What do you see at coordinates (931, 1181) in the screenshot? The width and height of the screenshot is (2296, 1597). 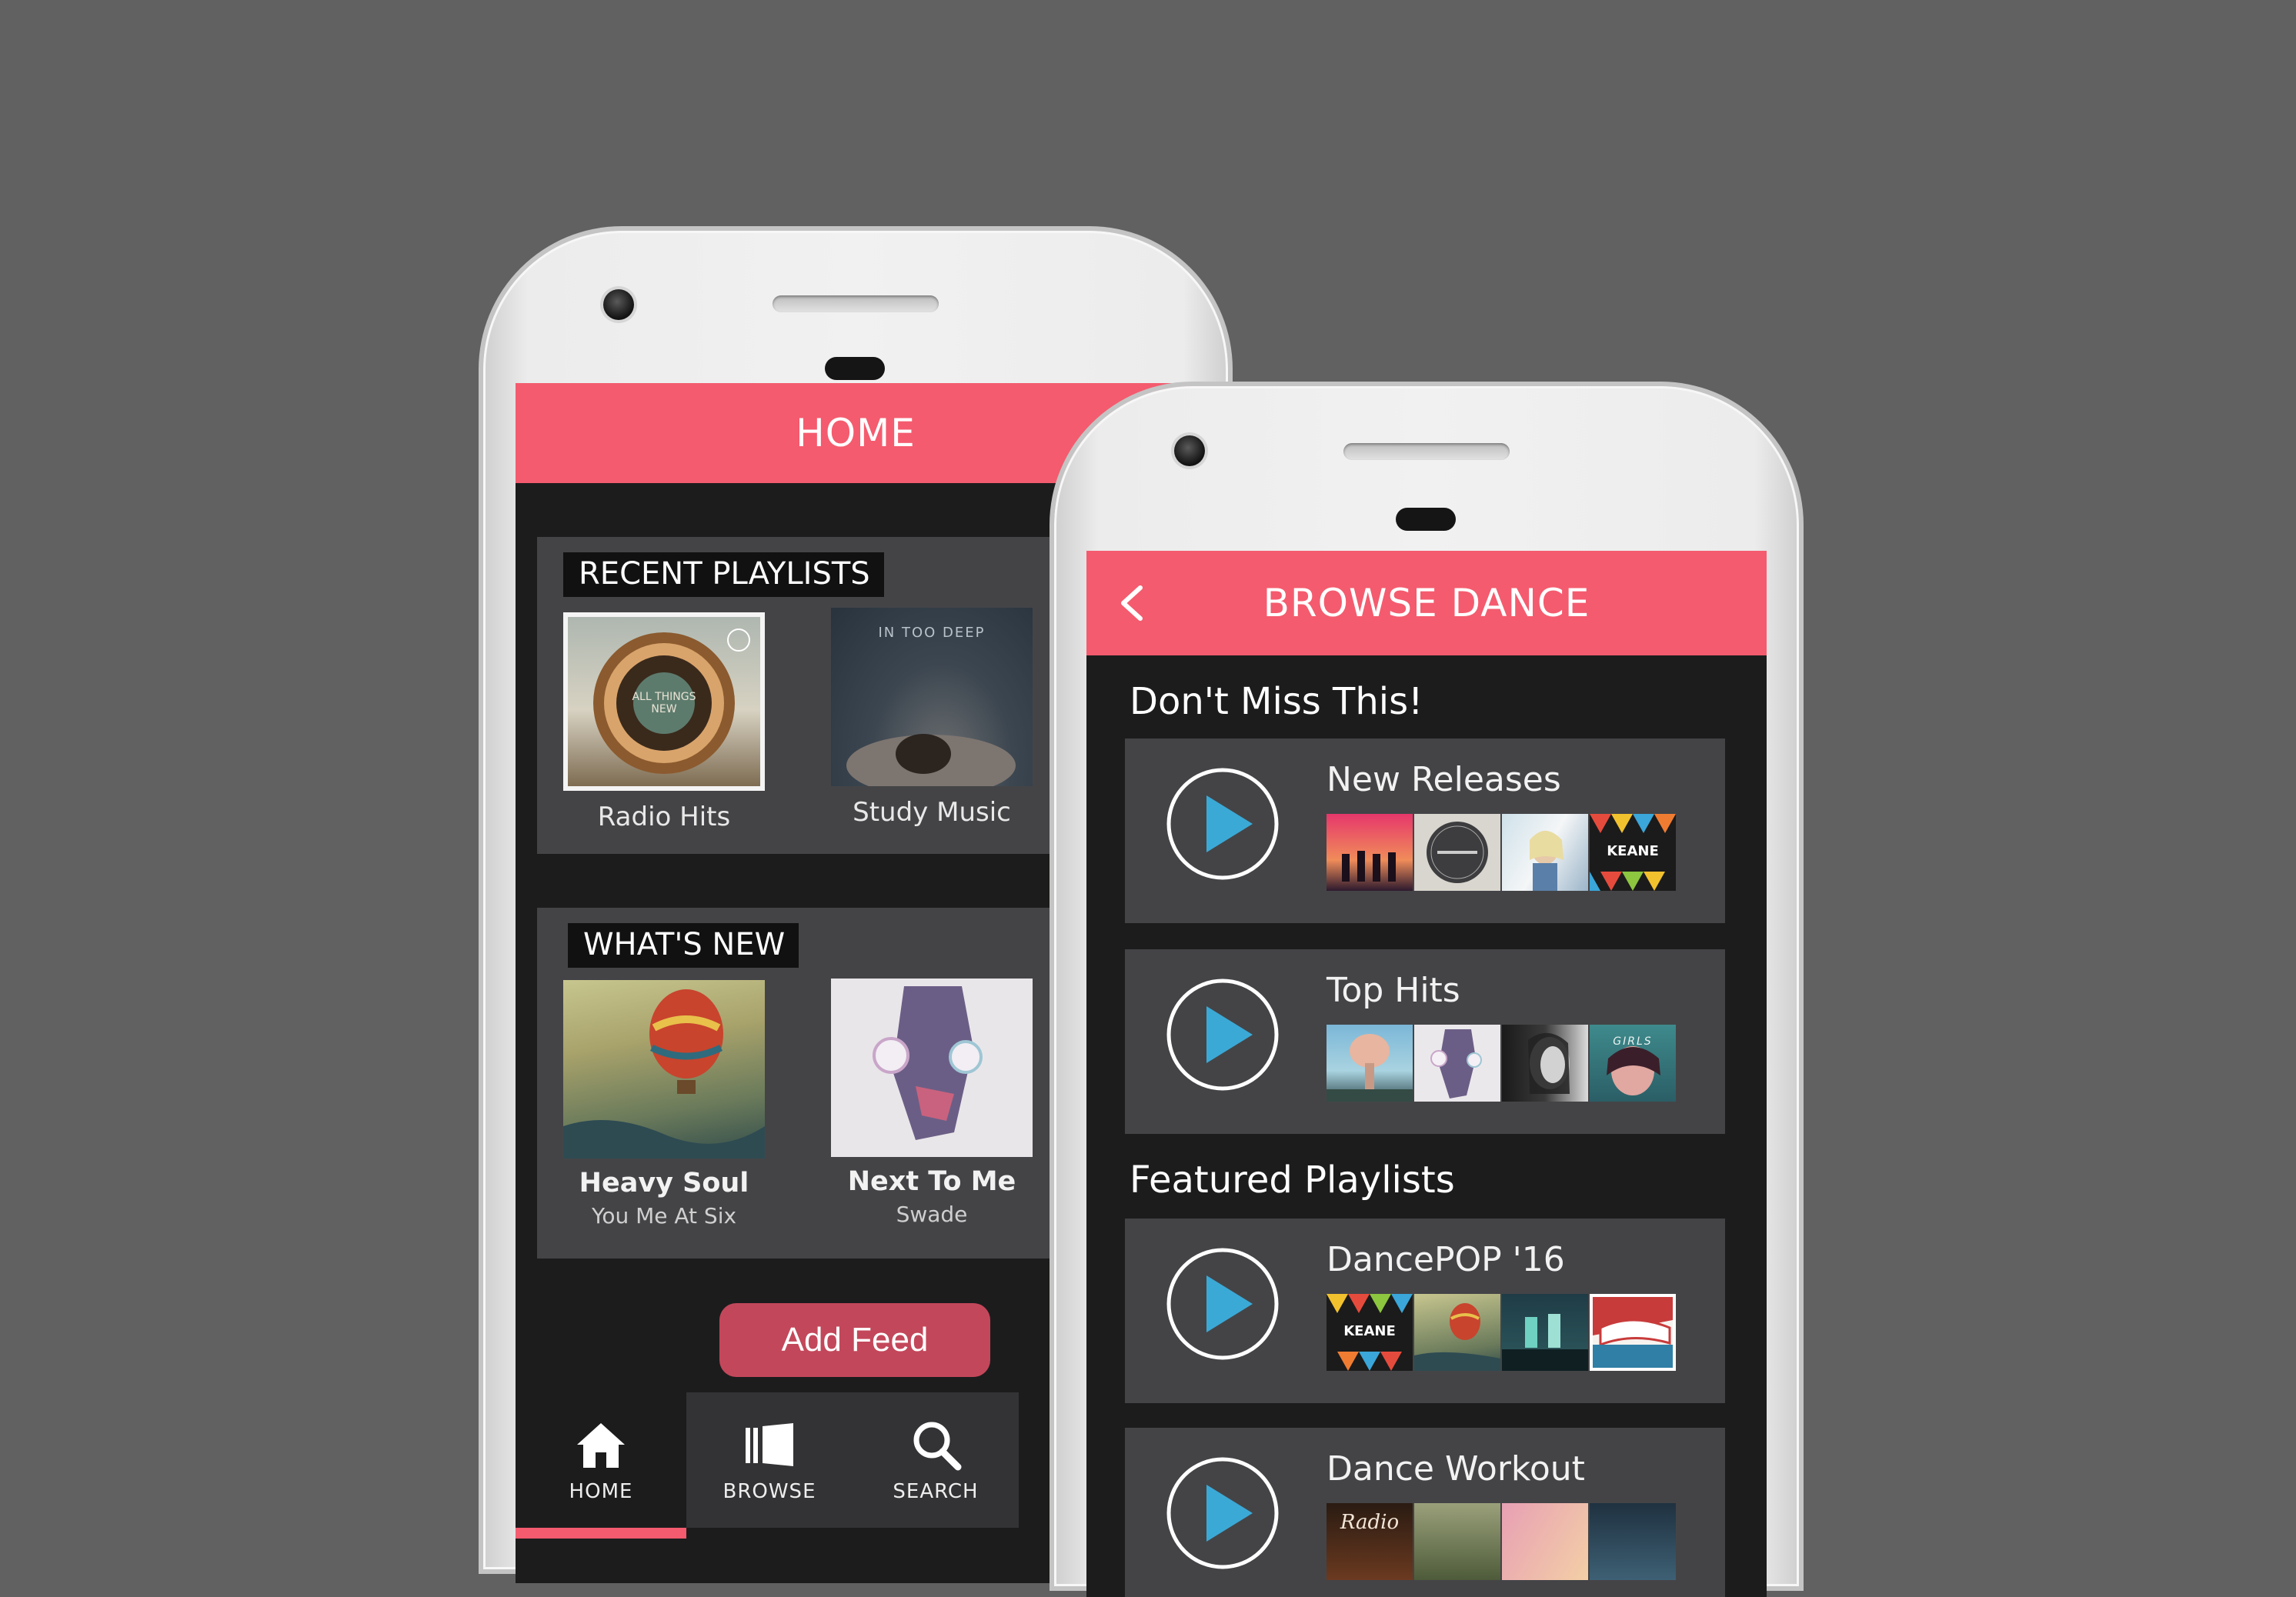 I see `release-title: Next To Me` at bounding box center [931, 1181].